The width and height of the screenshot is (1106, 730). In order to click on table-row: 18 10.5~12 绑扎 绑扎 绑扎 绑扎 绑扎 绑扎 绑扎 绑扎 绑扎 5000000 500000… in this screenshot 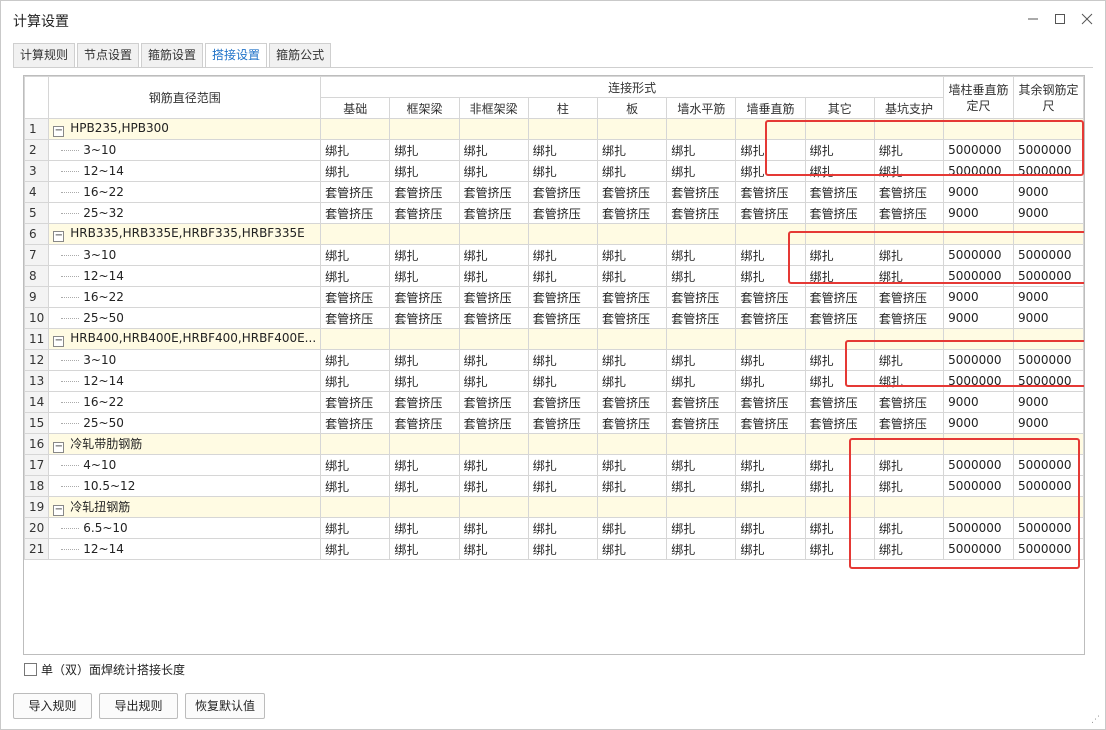, I will do `click(554, 486)`.